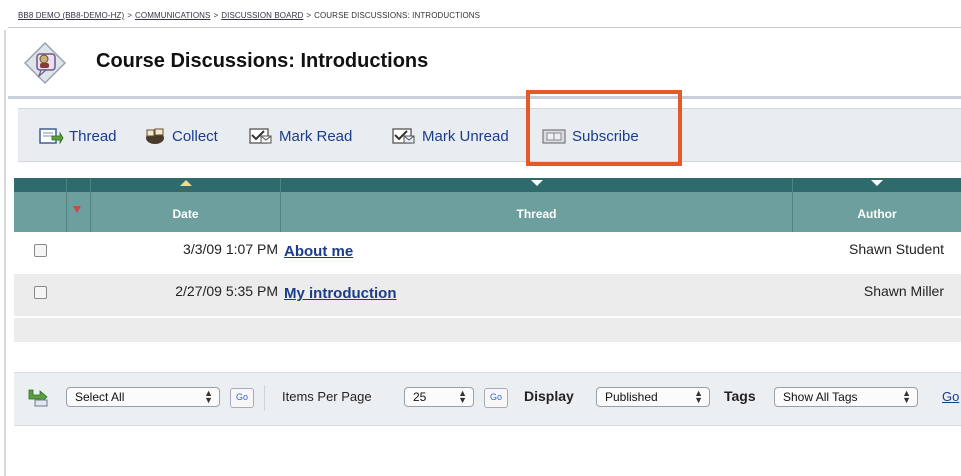  Describe the element at coordinates (327, 396) in the screenshot. I see `items-per-page-label: Items Per Page` at that location.